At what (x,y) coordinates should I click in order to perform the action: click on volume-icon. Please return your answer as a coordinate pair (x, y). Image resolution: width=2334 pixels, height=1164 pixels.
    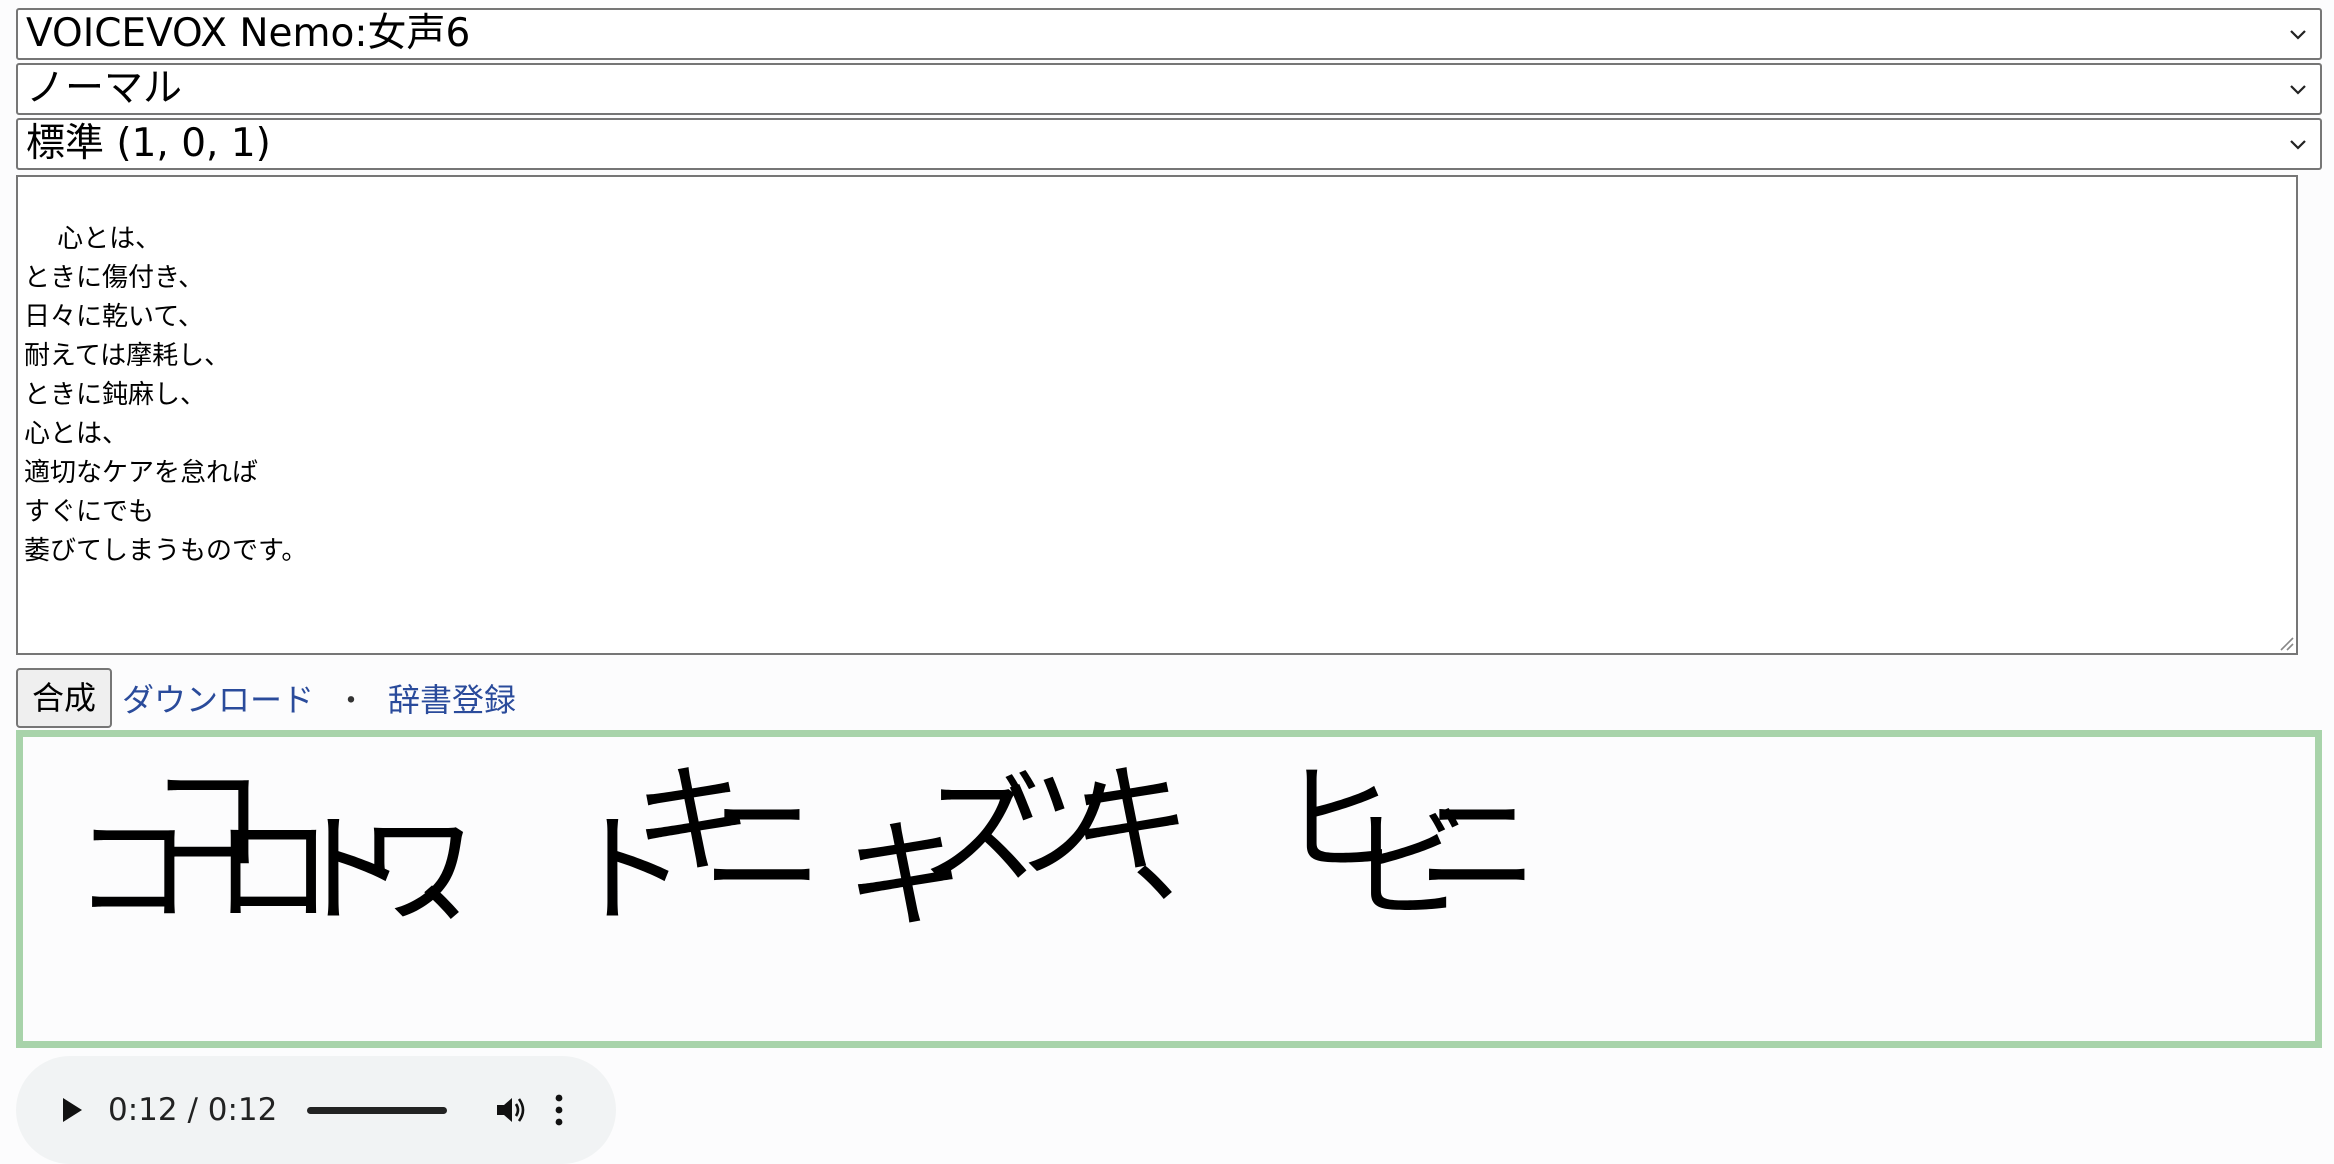
    Looking at the image, I should click on (511, 1110).